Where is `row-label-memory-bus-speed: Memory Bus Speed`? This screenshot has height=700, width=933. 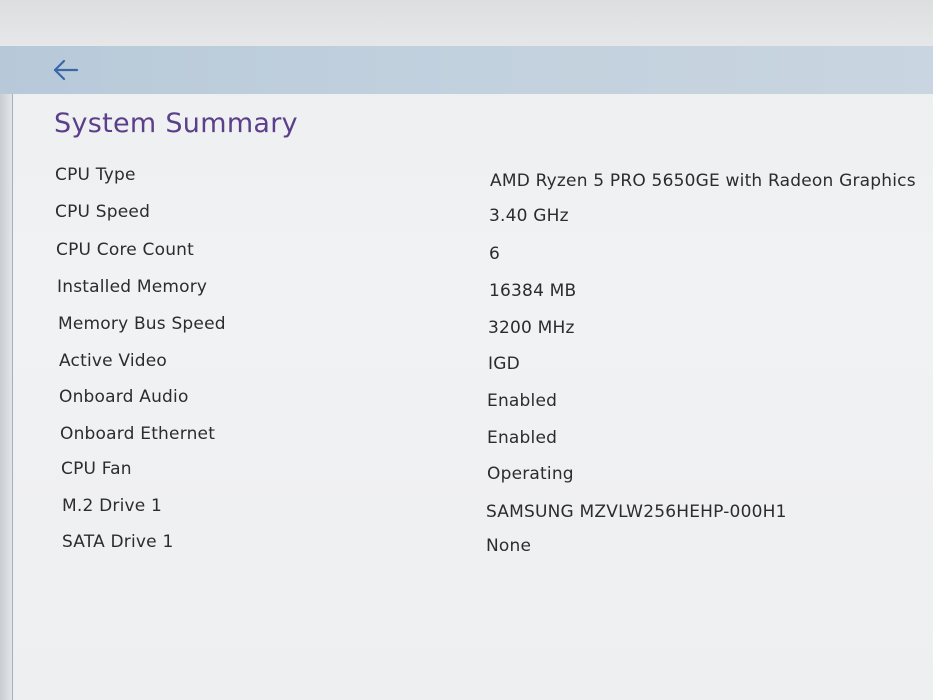 row-label-memory-bus-speed: Memory Bus Speed is located at coordinates (142, 324).